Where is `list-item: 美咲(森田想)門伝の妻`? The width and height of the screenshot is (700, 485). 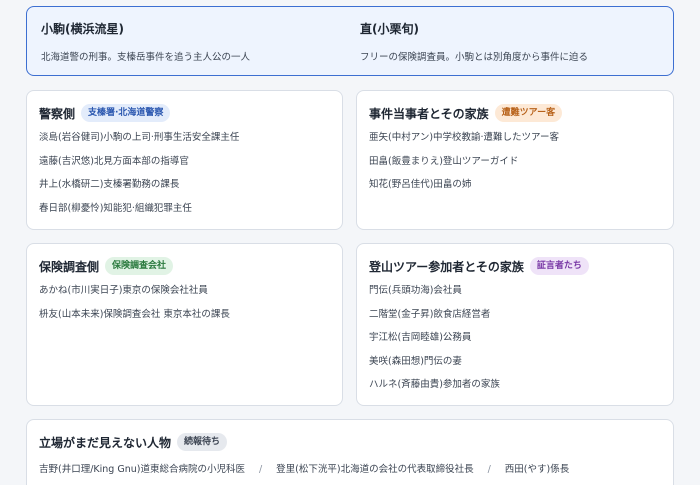 list-item: 美咲(森田想)門伝の妻 is located at coordinates (415, 361).